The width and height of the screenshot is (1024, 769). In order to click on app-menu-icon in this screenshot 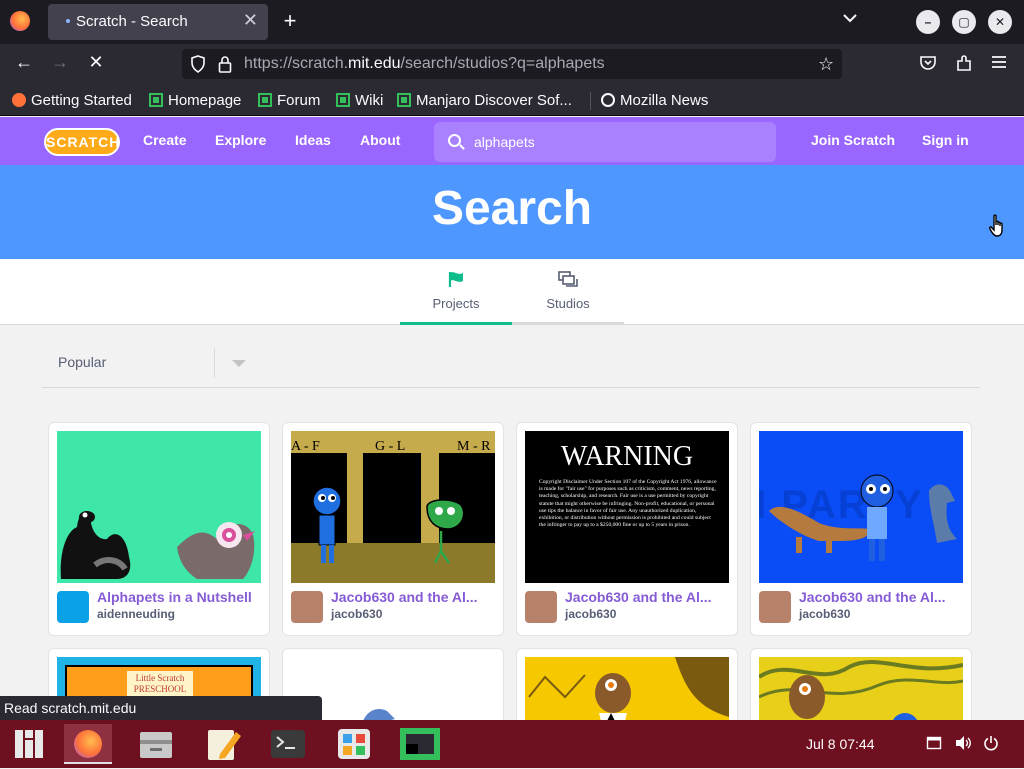, I will do `click(28, 744)`.